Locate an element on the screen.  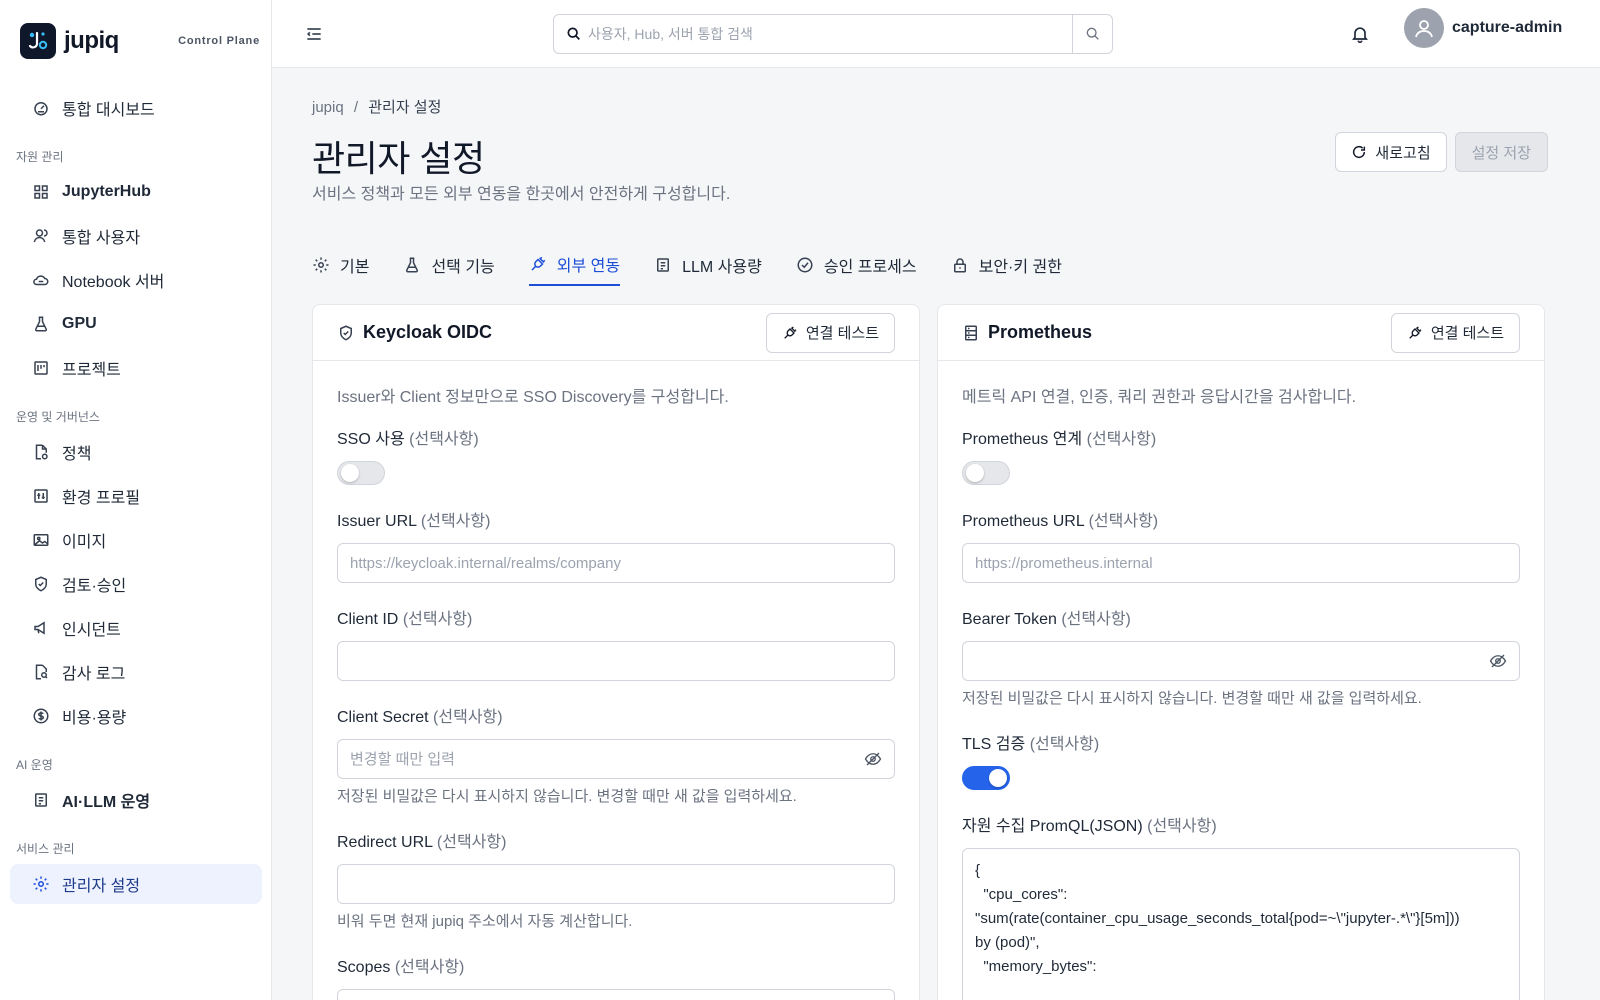
nav-section-governance: 운영 및 거버넌스 is located at coordinates (58, 417).